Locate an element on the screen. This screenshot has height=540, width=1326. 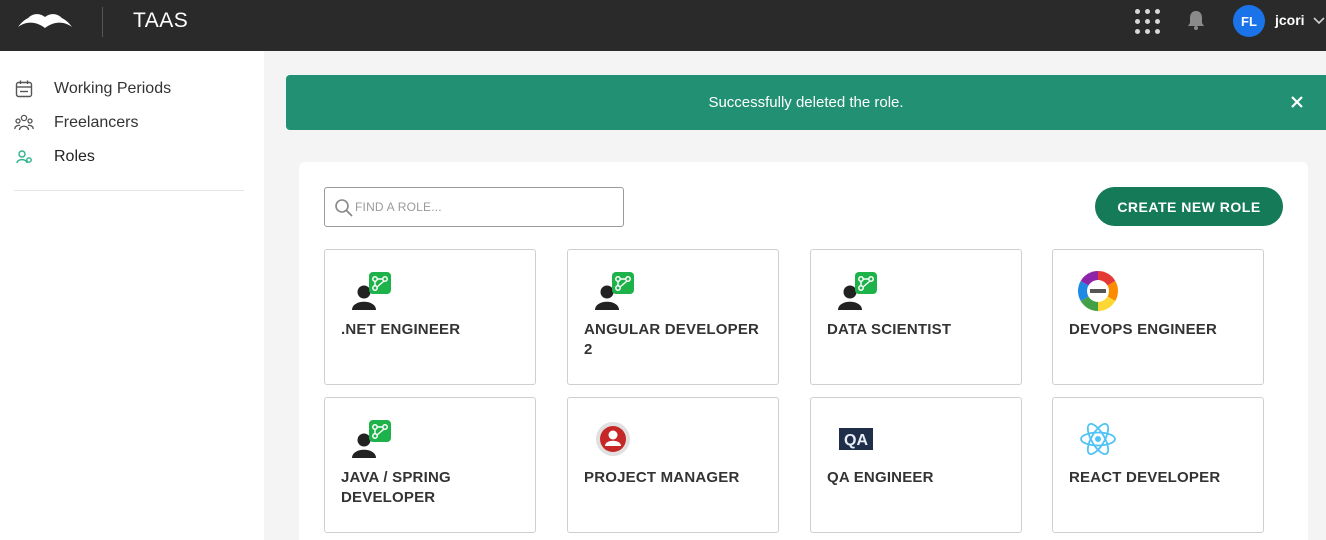
role-search-input is located at coordinates (486, 207).